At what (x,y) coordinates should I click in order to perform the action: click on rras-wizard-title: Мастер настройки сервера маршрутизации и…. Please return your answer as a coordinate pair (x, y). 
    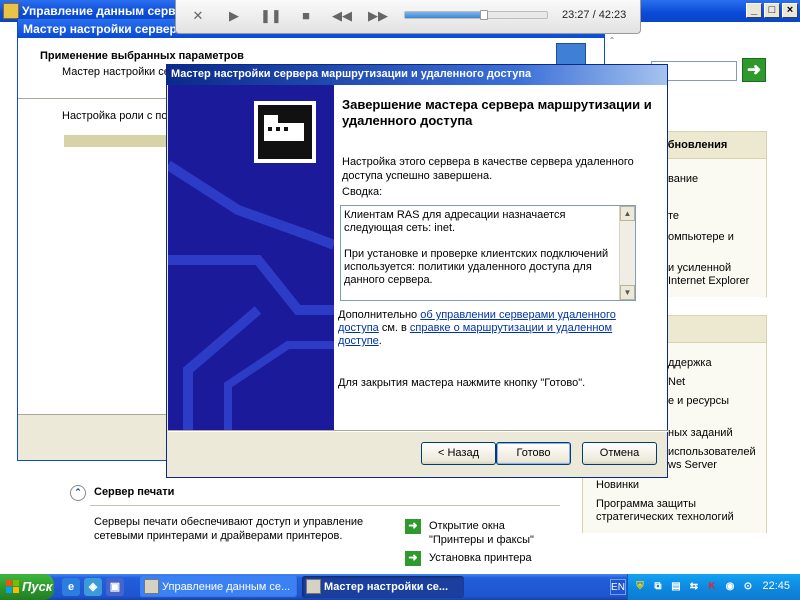
    Looking at the image, I should click on (351, 74).